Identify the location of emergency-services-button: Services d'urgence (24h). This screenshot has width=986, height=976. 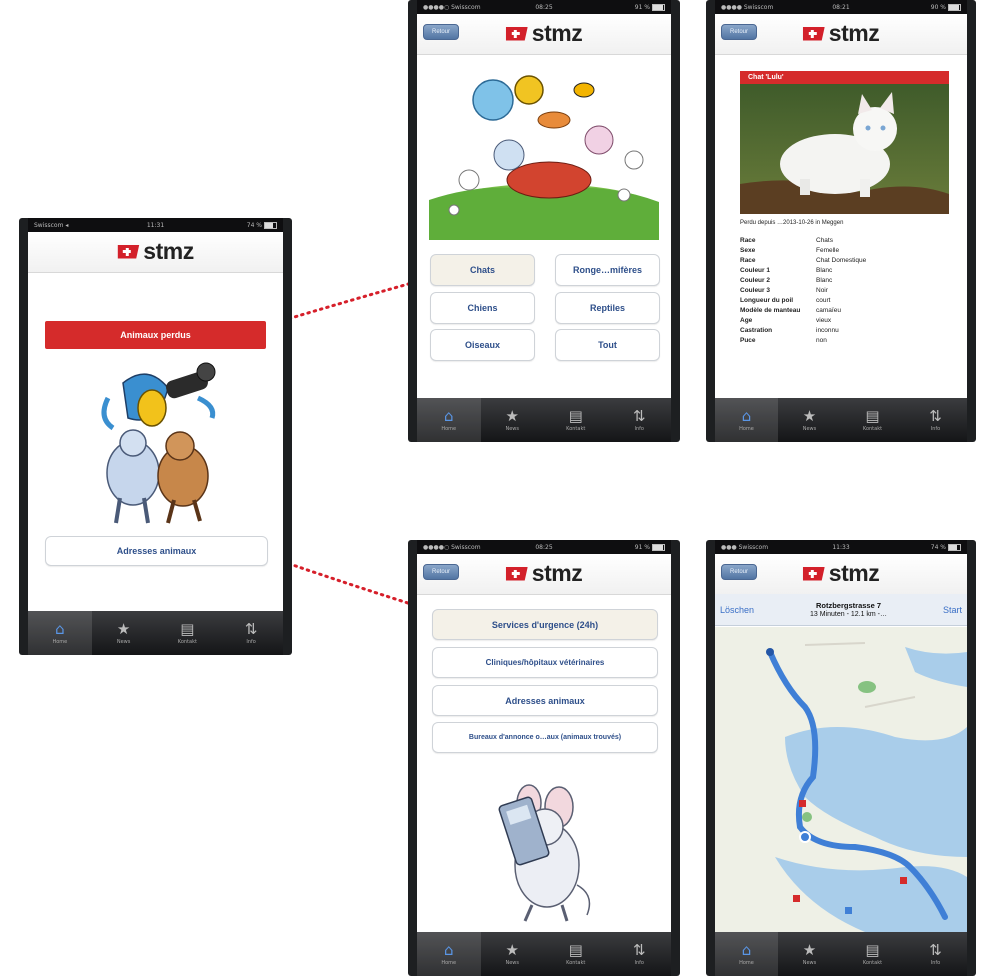
(545, 624).